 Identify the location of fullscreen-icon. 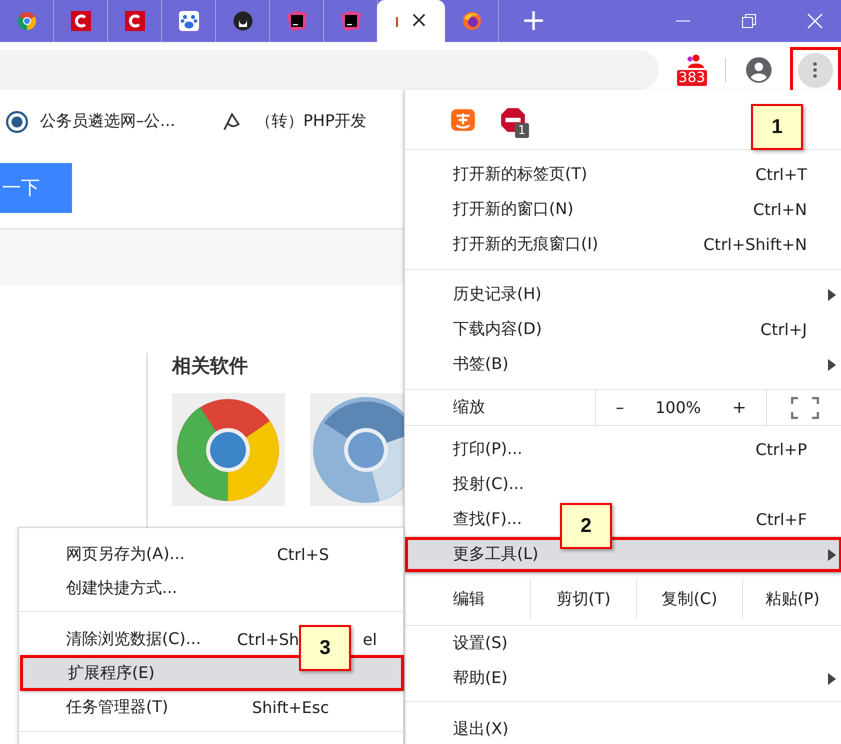
(804, 407).